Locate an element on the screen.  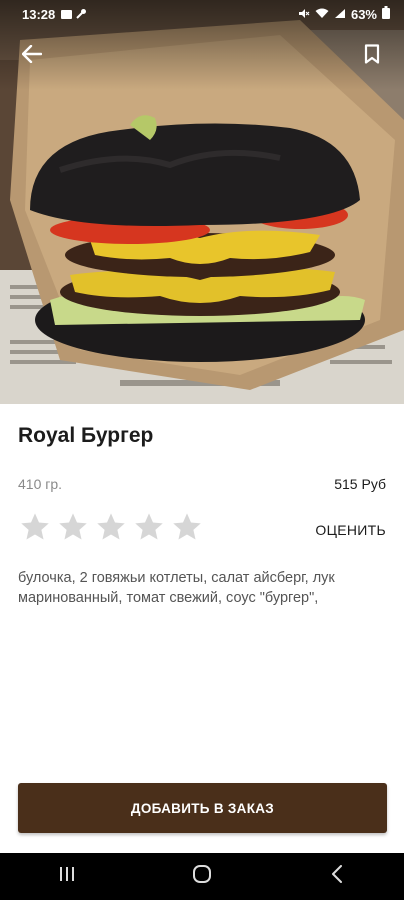
battery-icon is located at coordinates (386, 14).